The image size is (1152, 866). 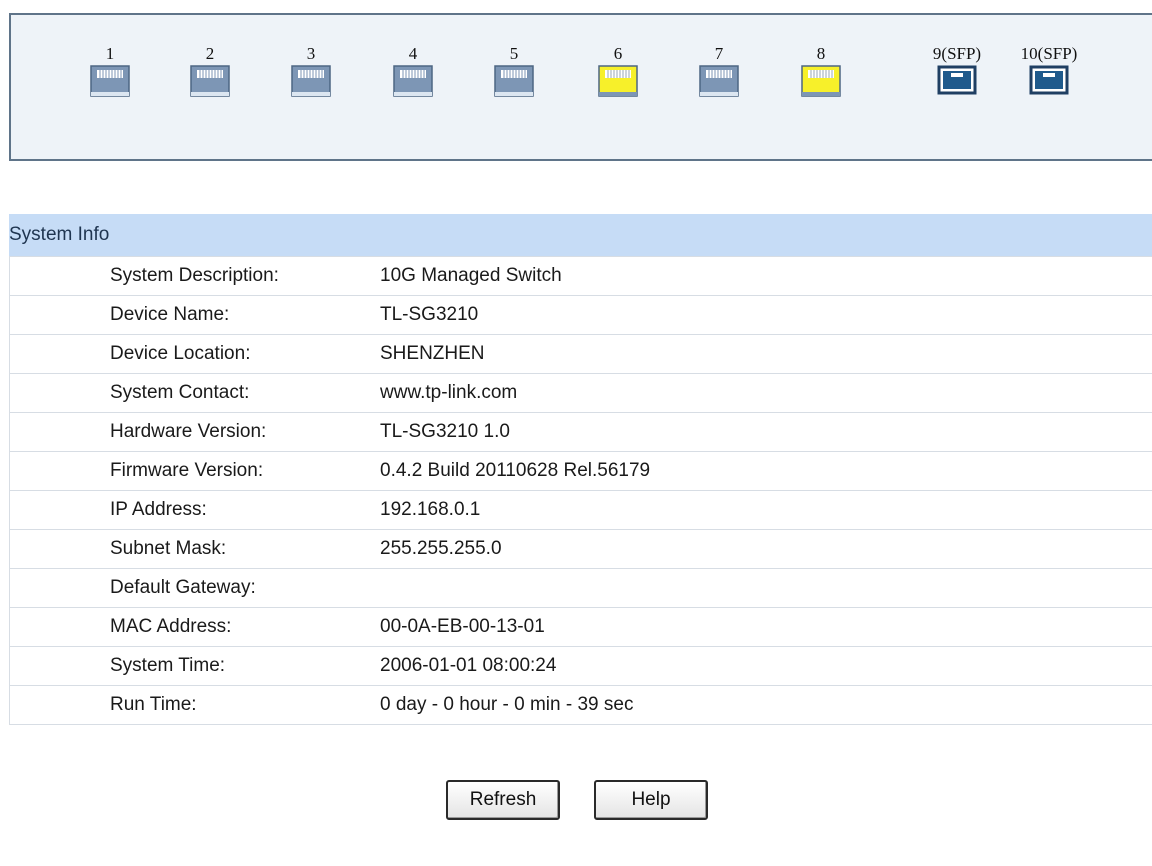 I want to click on table-row: System Time: 2006-01-01 08:00:24, so click(x=580, y=666).